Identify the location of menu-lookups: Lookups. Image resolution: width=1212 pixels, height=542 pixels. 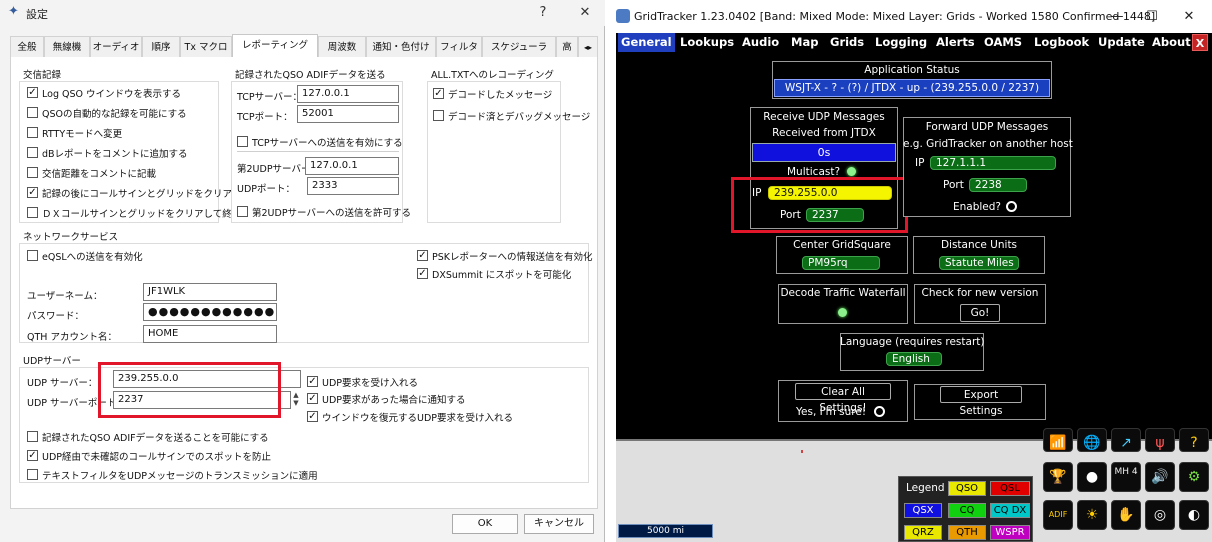
(707, 42).